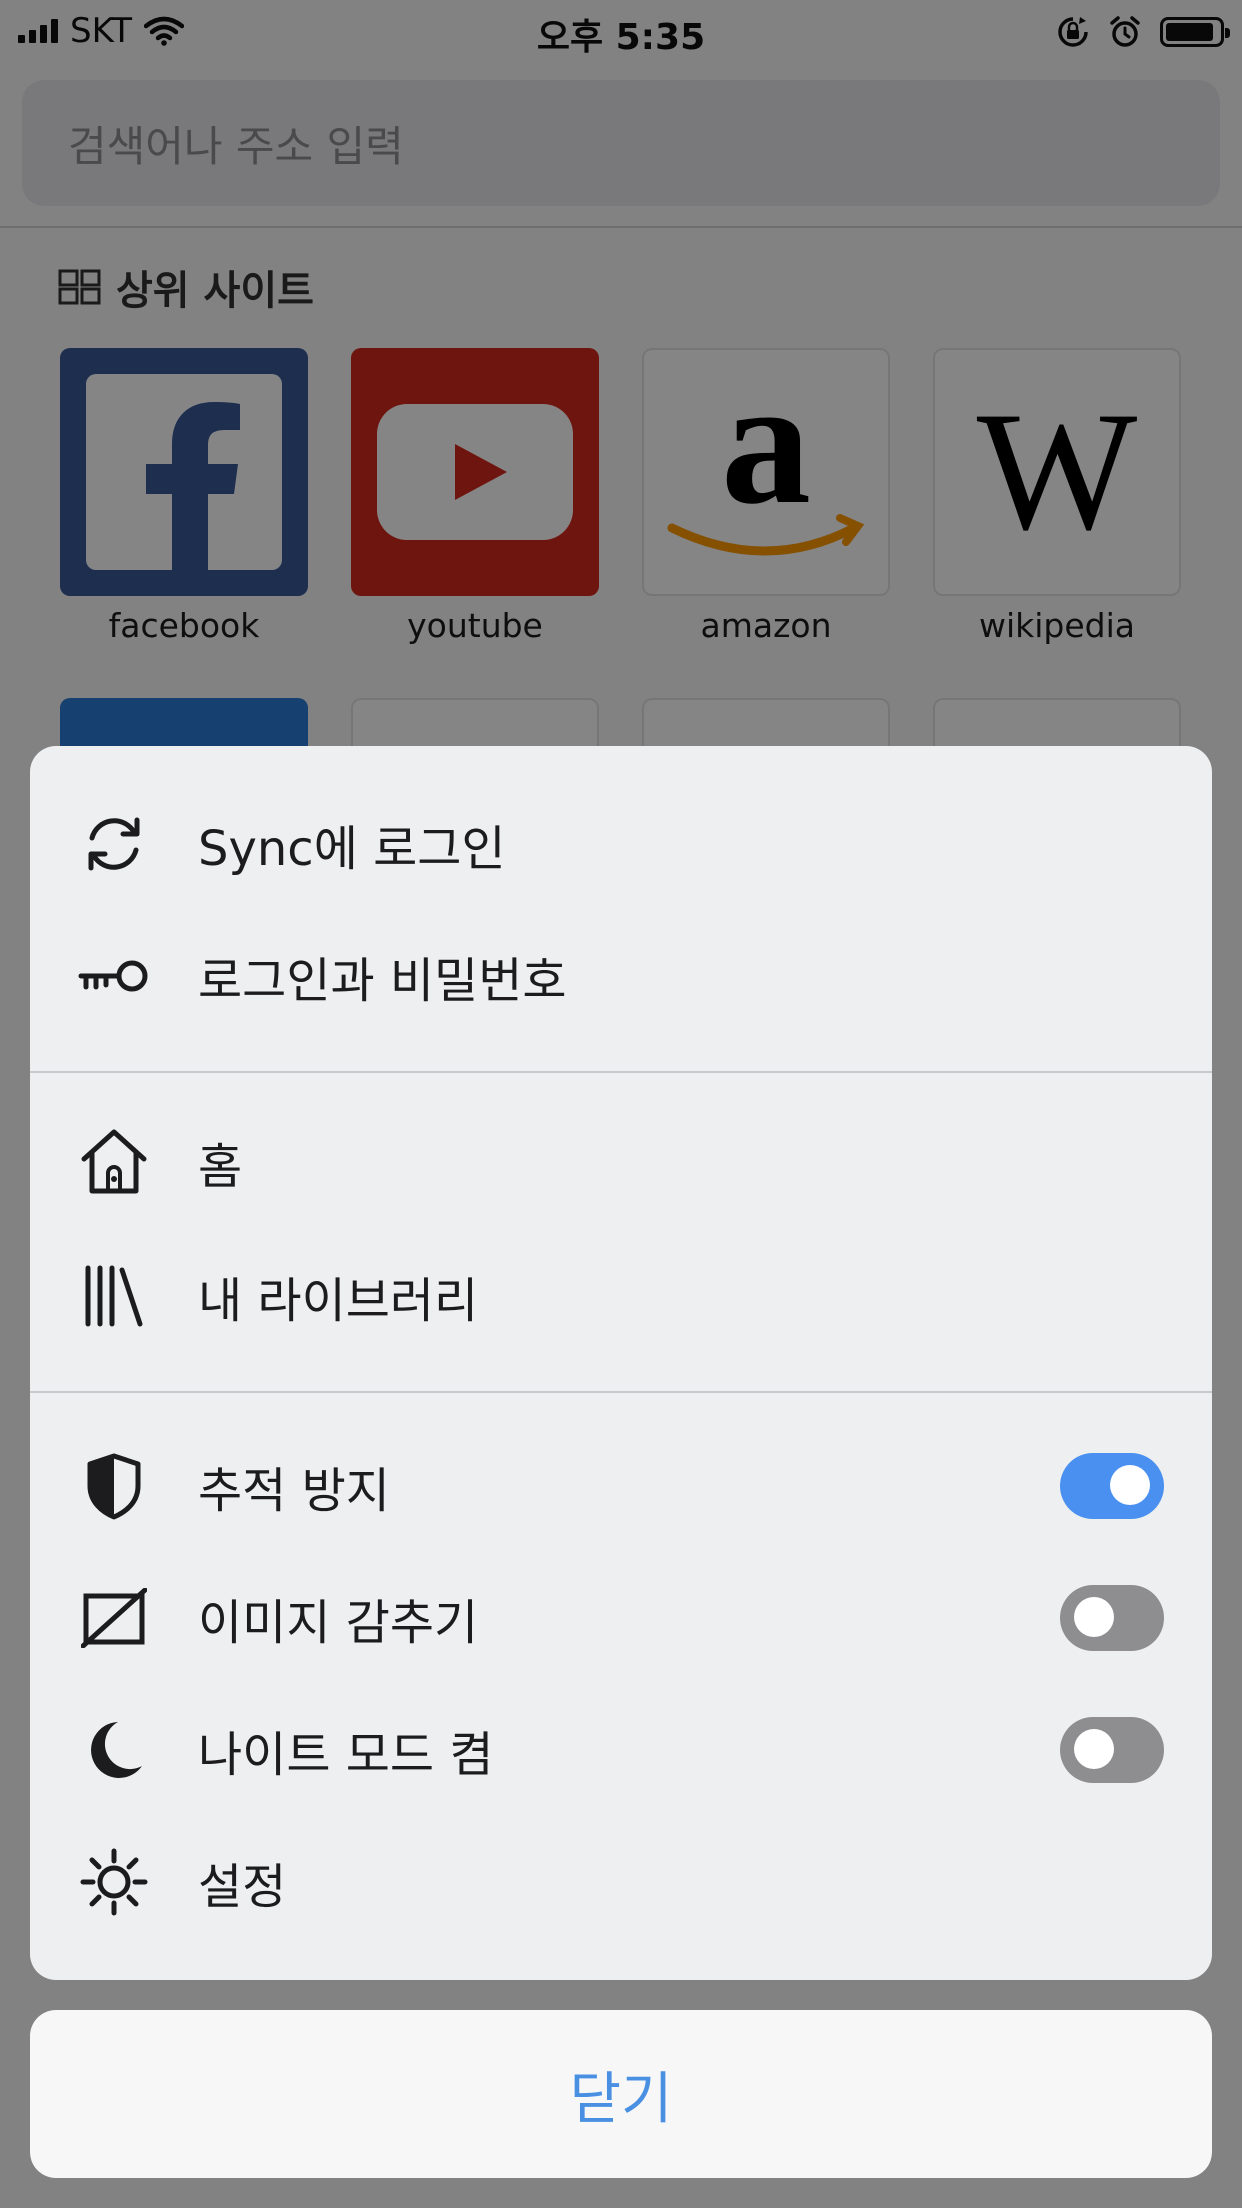  Describe the element at coordinates (338, 1623) in the screenshot. I see `menu-item-label: 이미지 감추기` at that location.